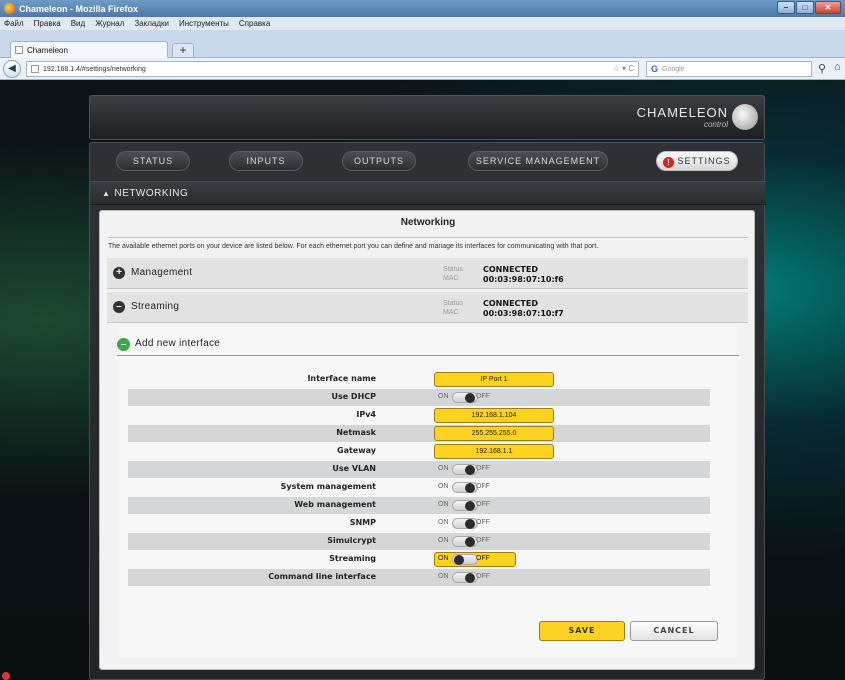  Describe the element at coordinates (204, 23) in the screenshot. I see `menu-tools: Инструменты` at that location.